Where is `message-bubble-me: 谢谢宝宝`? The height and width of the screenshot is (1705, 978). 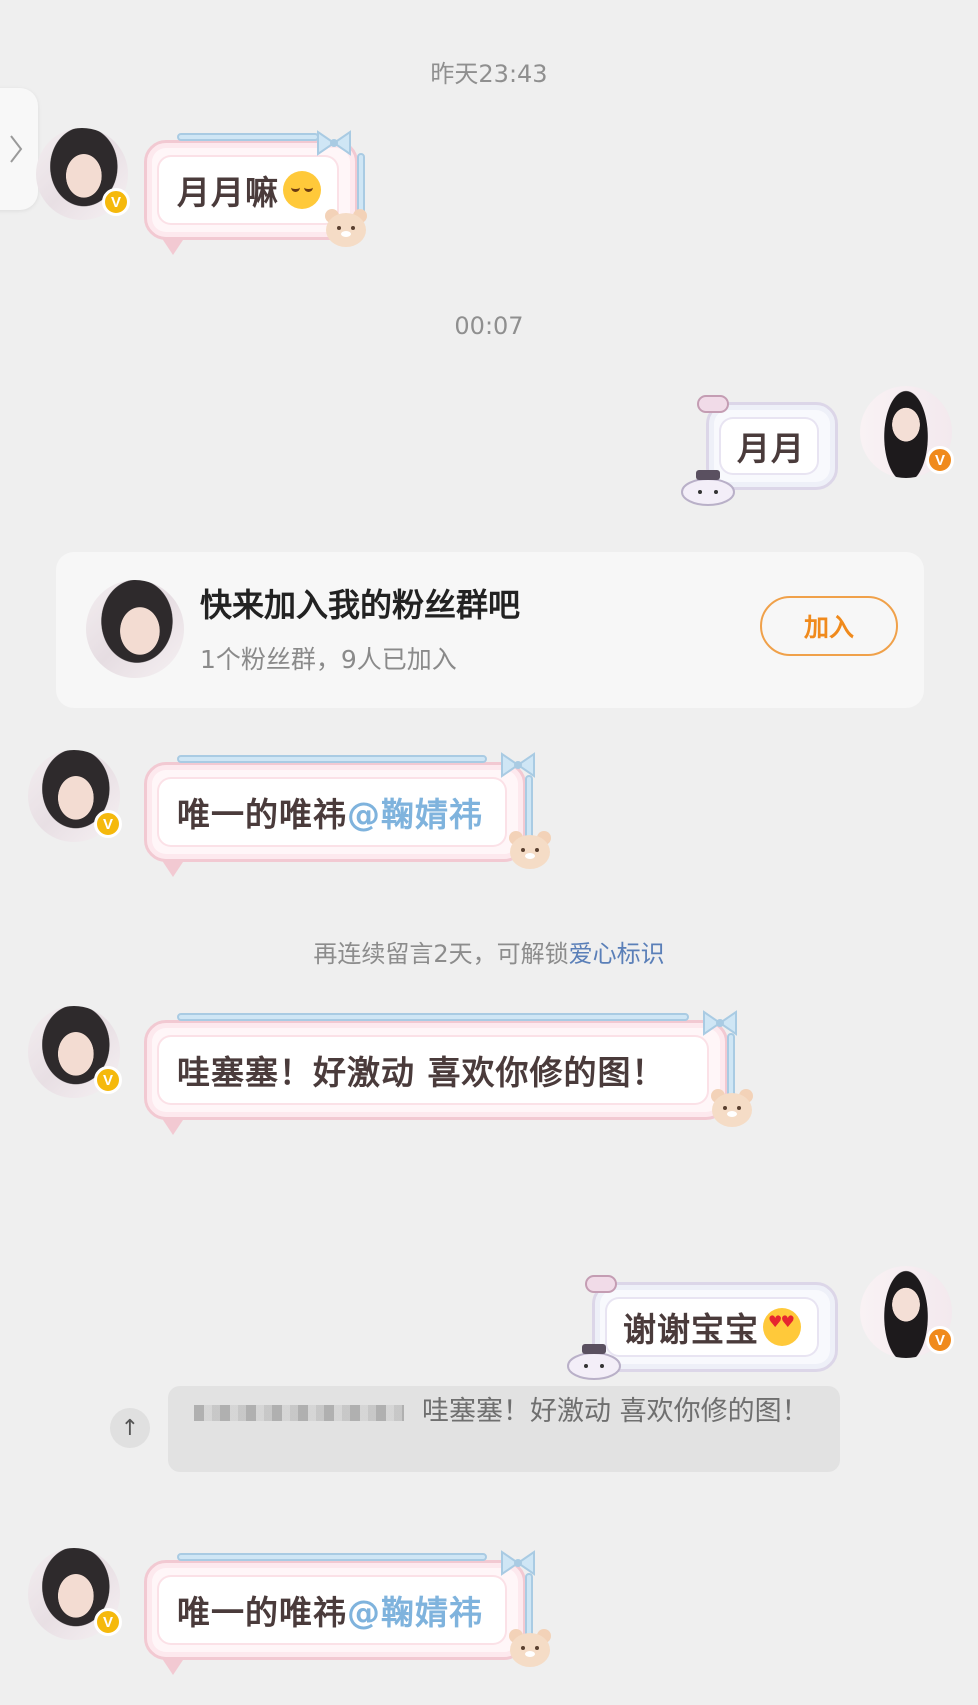
message-bubble-me: 谢谢宝宝 is located at coordinates (715, 1327).